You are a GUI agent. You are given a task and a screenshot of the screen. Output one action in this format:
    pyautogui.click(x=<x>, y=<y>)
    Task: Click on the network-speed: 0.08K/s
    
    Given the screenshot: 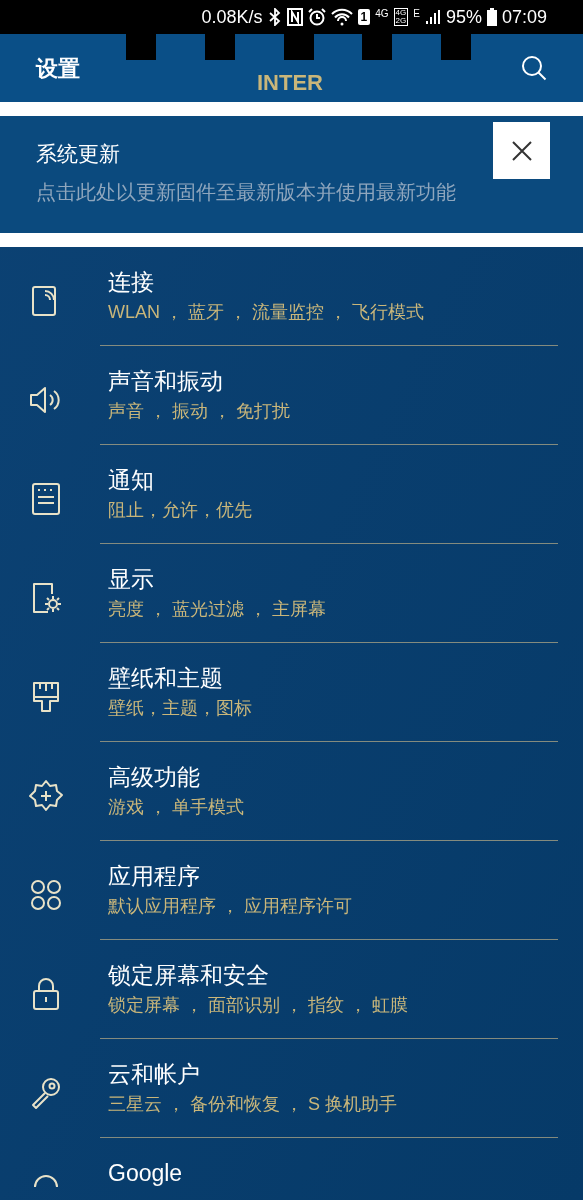 What is the action you would take?
    pyautogui.click(x=232, y=17)
    